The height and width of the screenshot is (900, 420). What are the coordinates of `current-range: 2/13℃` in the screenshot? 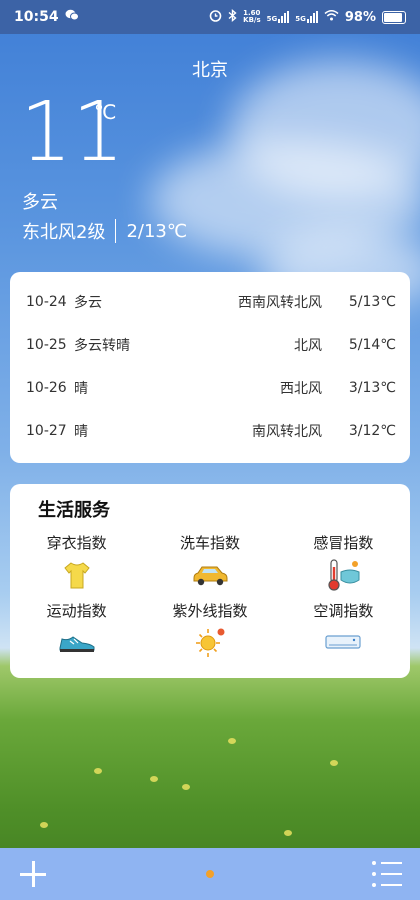 It's located at (157, 231).